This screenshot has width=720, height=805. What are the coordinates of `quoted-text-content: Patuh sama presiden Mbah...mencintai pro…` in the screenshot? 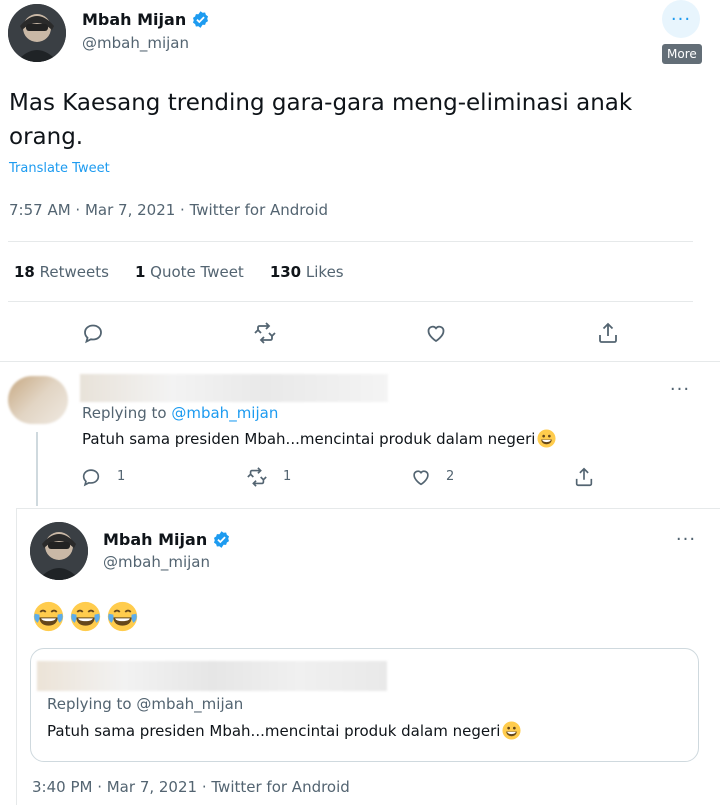 It's located at (274, 730).